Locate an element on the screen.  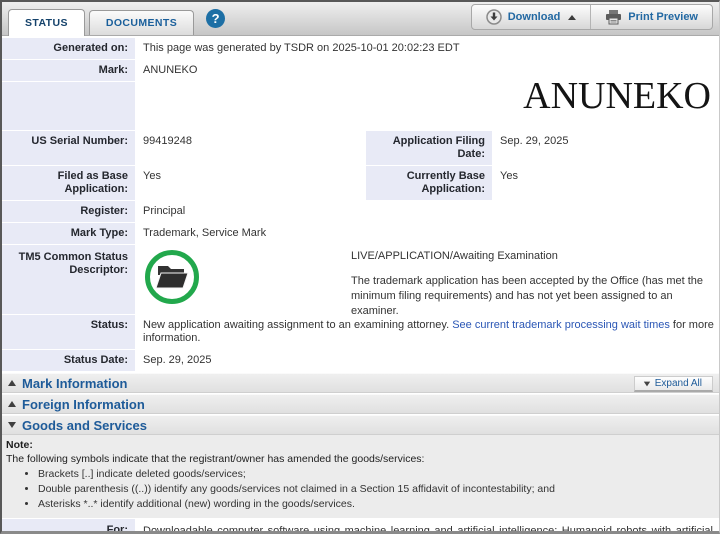
download-button: Download is located at coordinates (531, 17).